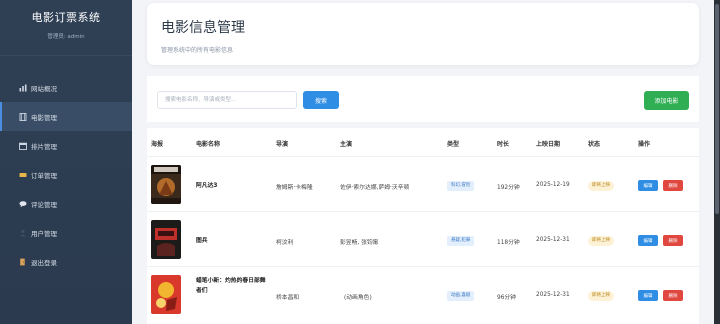  I want to click on search-input, so click(227, 100).